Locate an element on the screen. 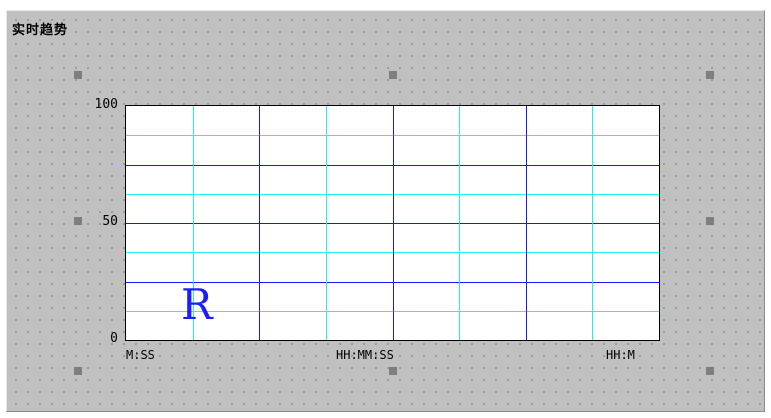 The height and width of the screenshot is (418, 771). resize-handle-middle-right is located at coordinates (710, 221).